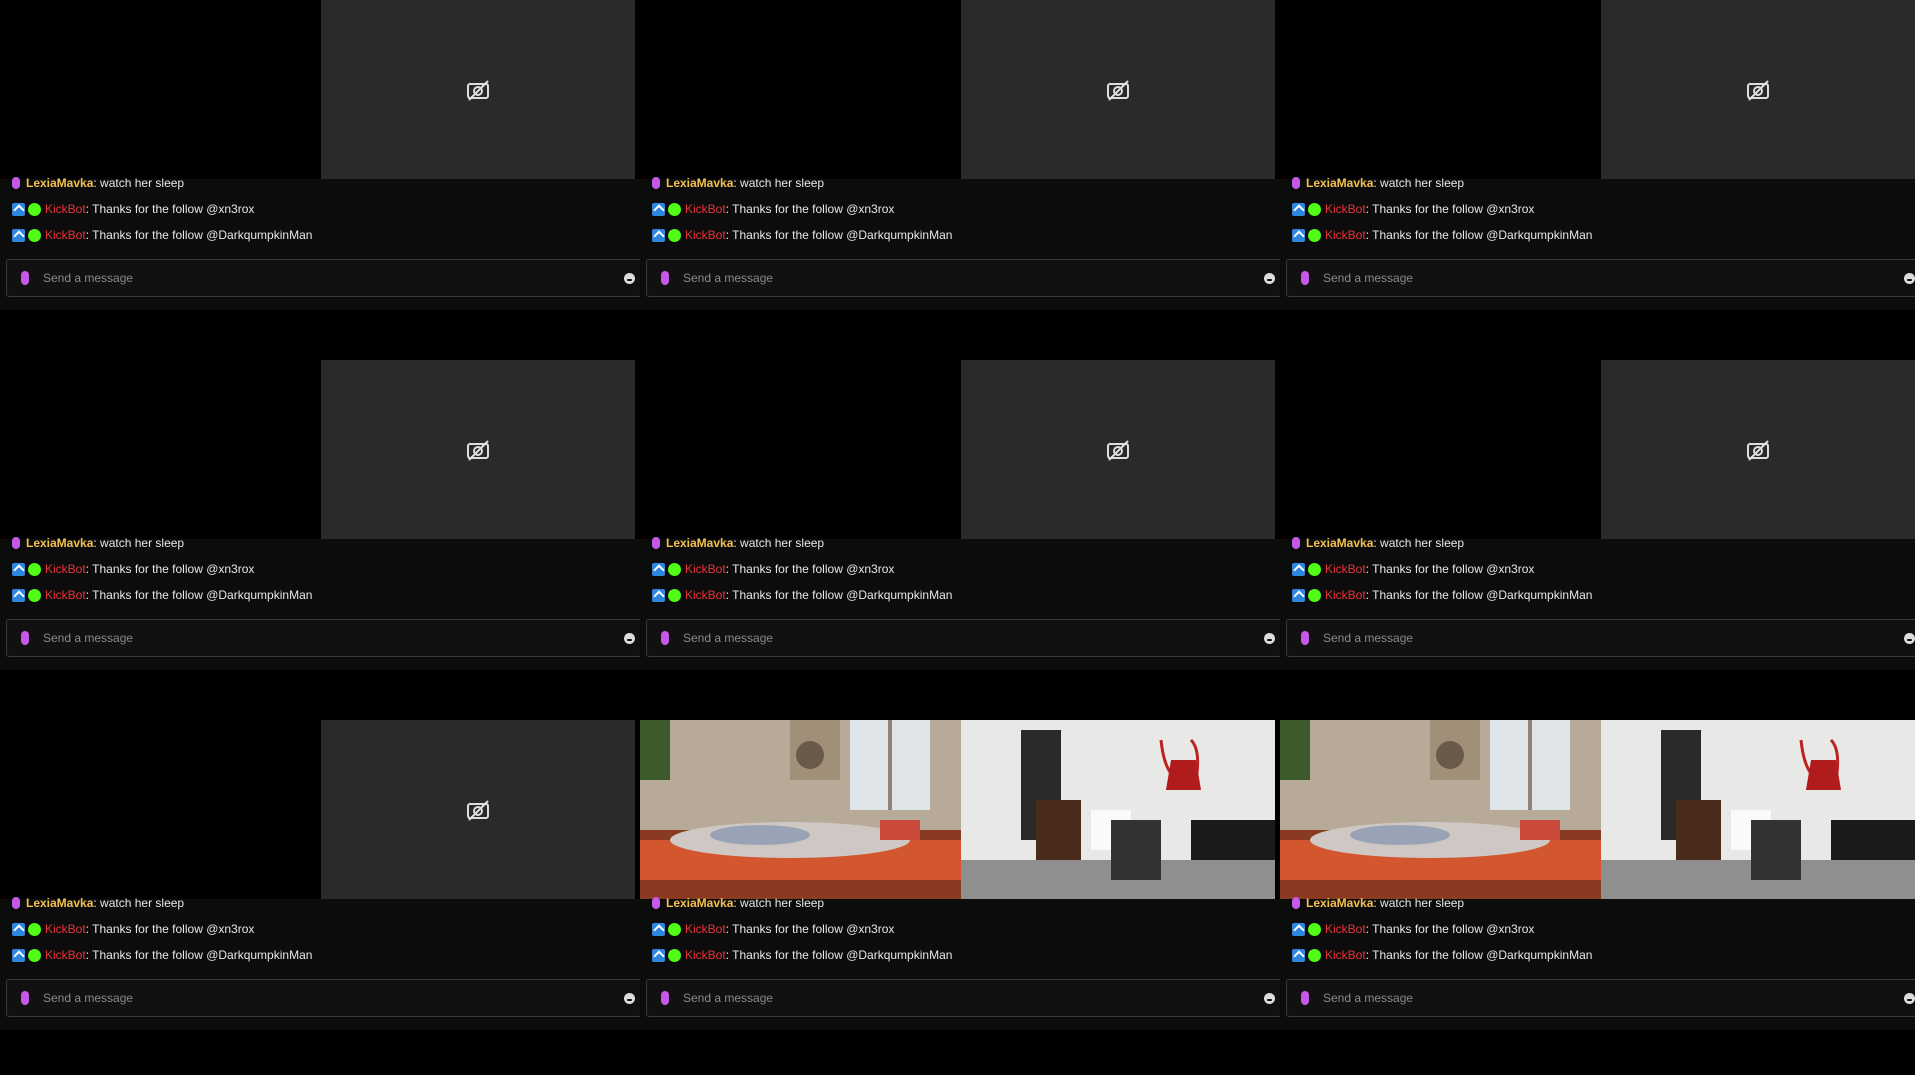  Describe the element at coordinates (34, 569) in the screenshot. I see `verified-badge-icon` at that location.